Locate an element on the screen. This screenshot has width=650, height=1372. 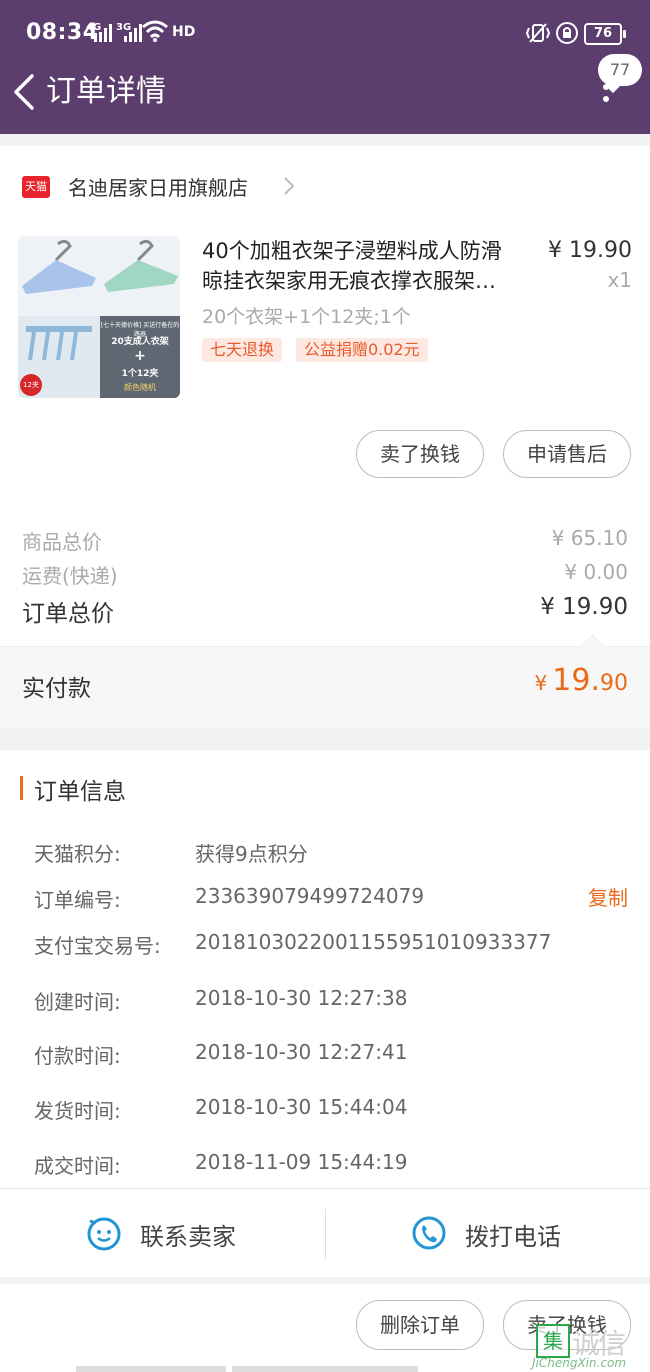
more-menu-icon is located at coordinates (606, 99).